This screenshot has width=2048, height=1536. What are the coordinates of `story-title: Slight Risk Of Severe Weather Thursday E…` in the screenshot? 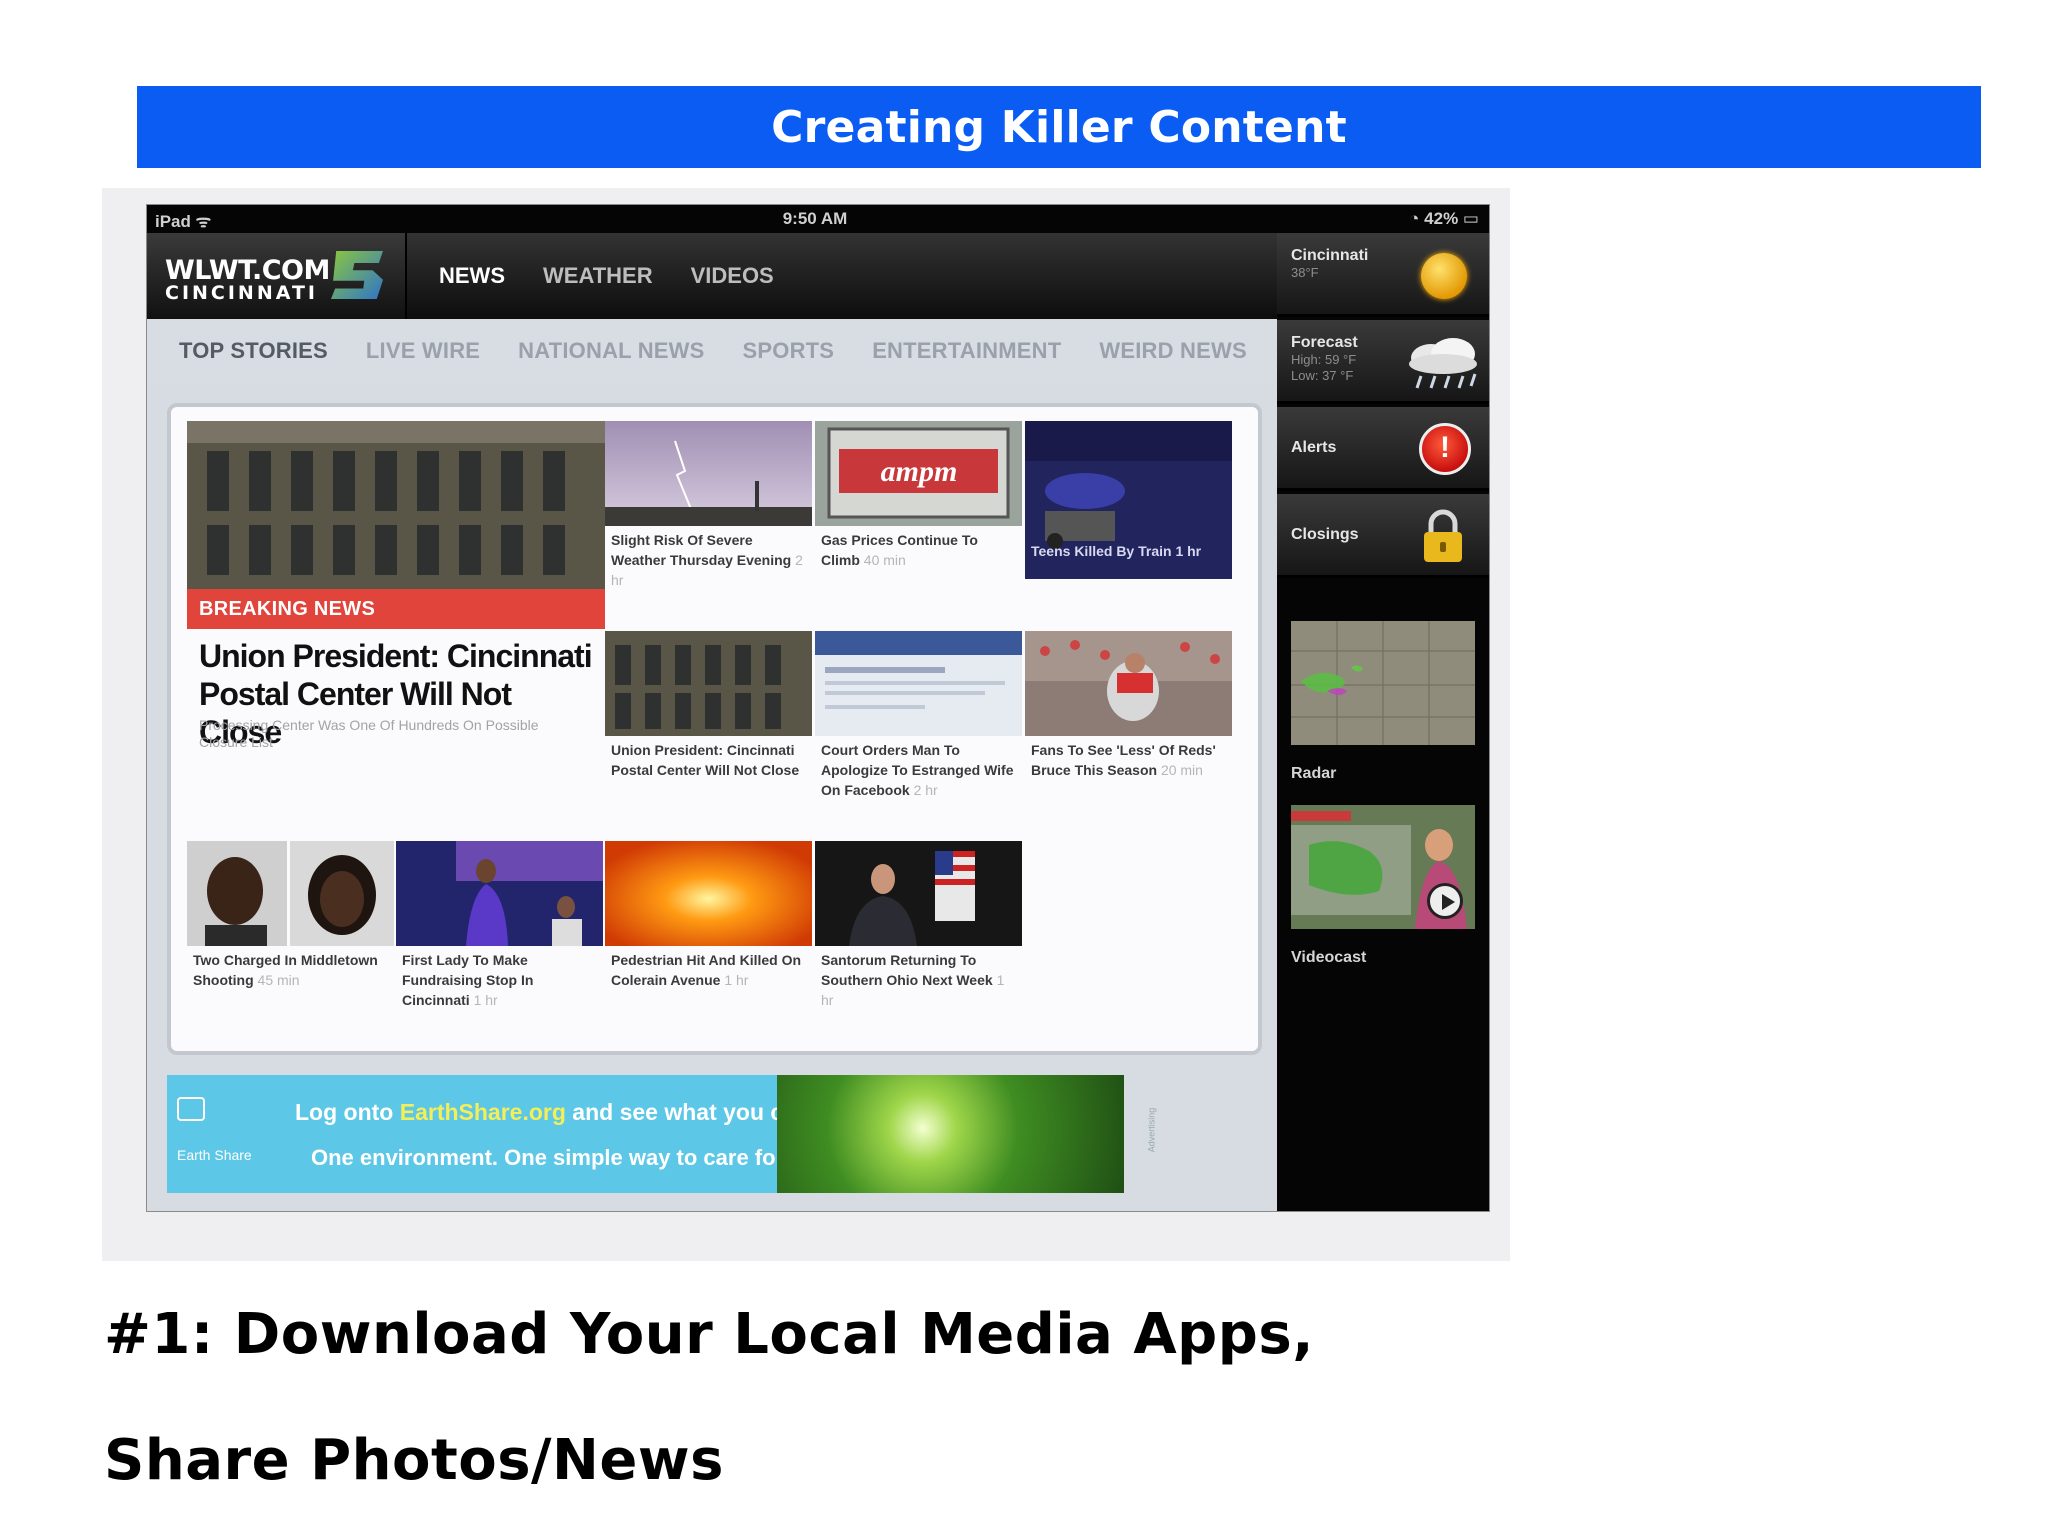 It's located at (701, 550).